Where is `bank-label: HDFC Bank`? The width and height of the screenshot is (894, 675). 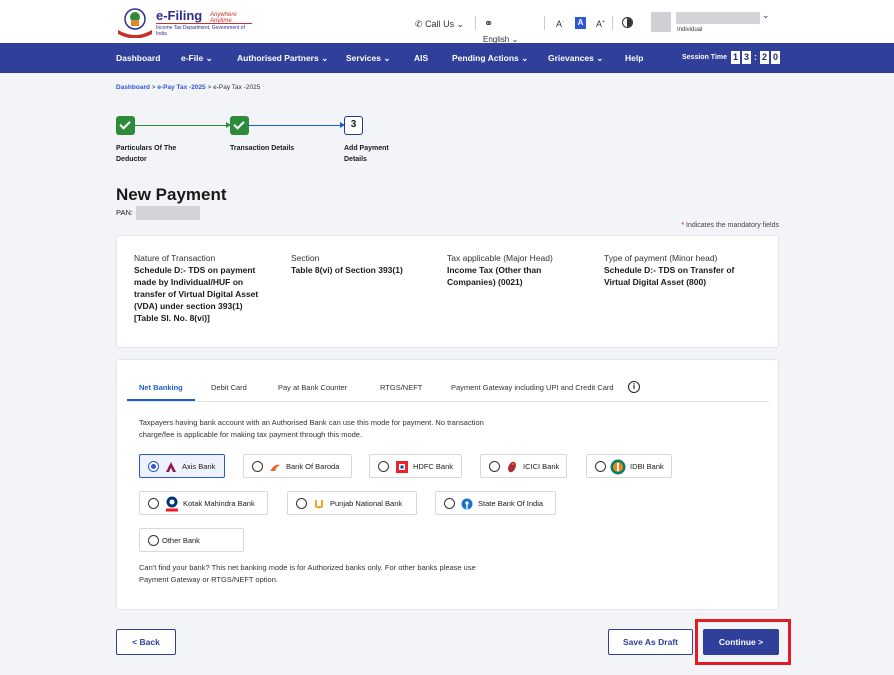
bank-label: HDFC Bank is located at coordinates (433, 466).